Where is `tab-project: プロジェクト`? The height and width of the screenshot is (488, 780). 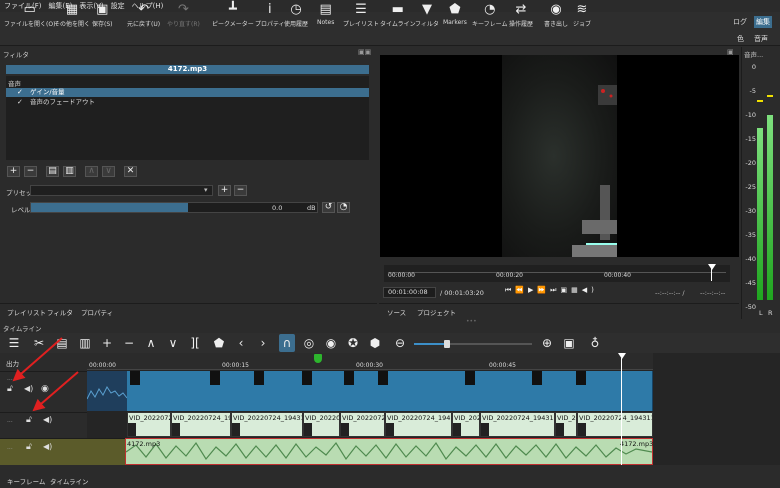 tab-project: プロジェクト is located at coordinates (436, 312).